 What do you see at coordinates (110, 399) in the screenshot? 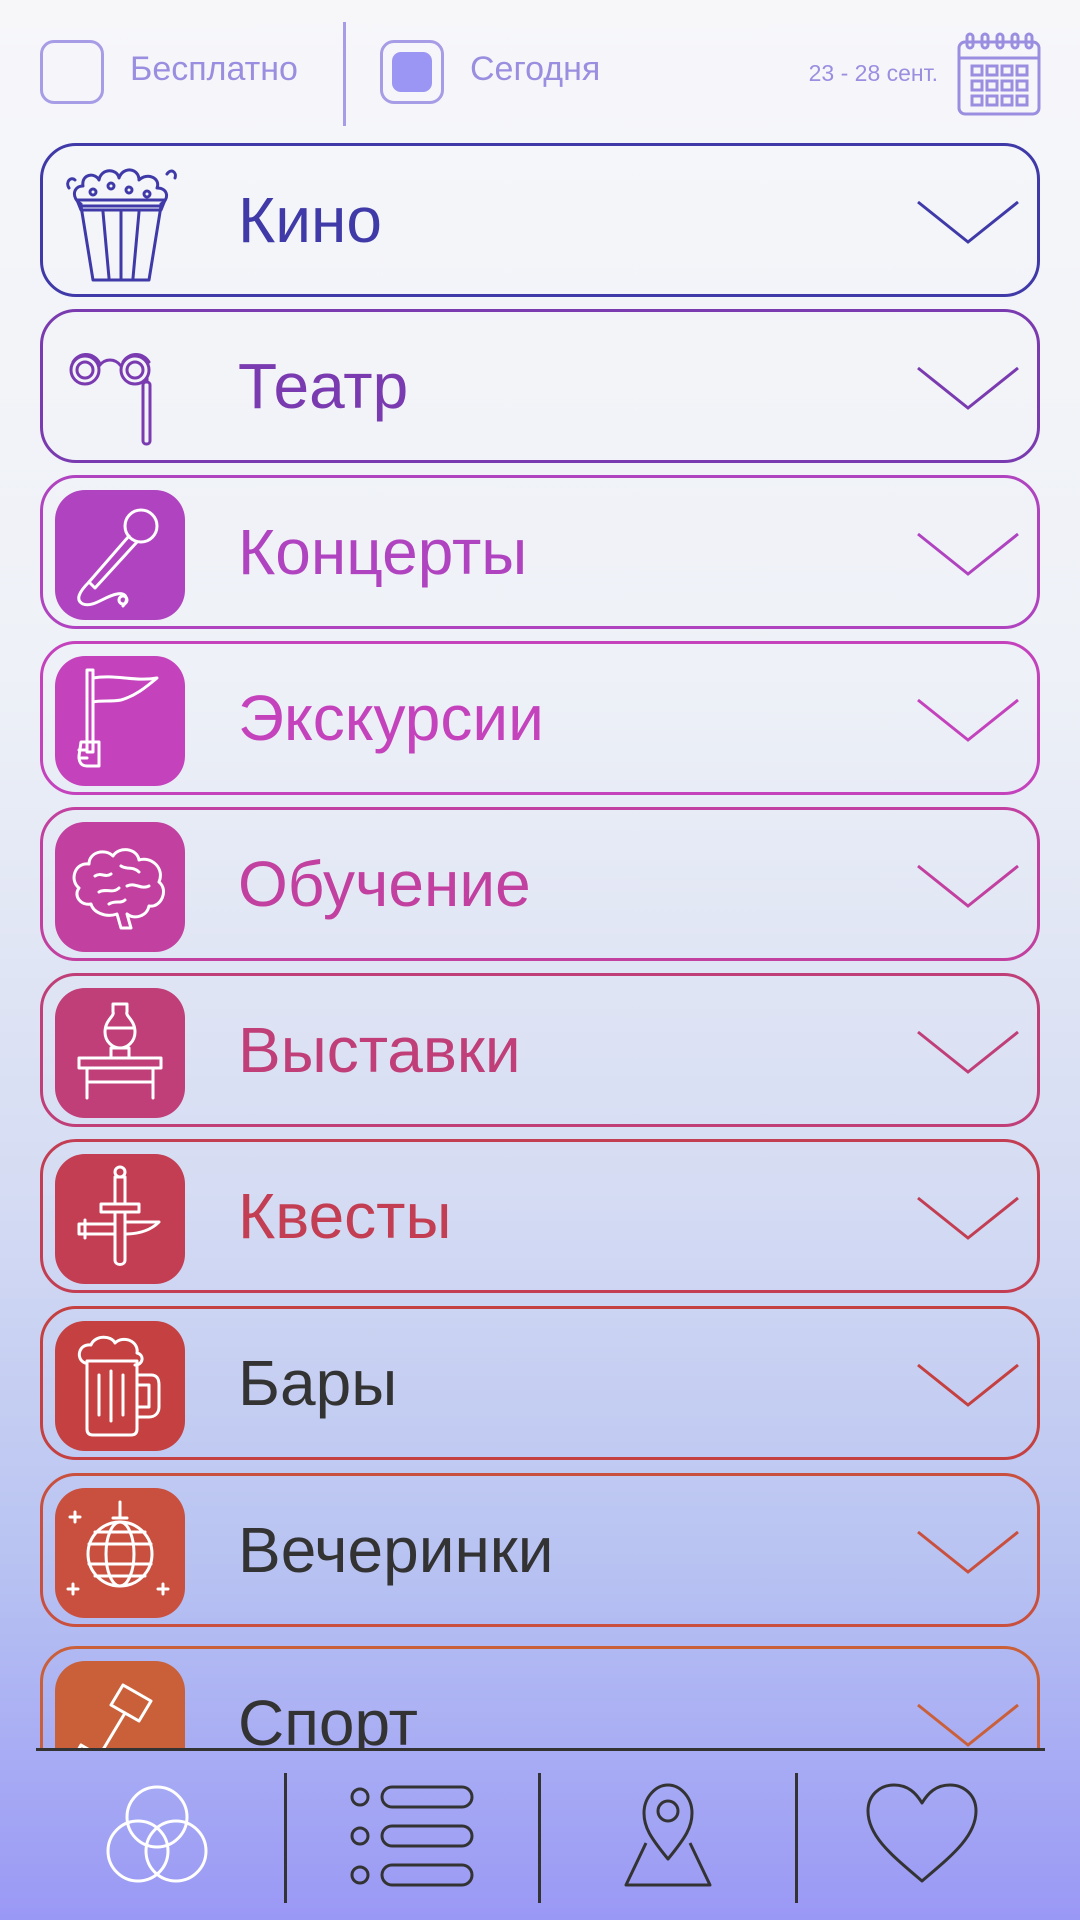
I see `opera-glasses-icon` at bounding box center [110, 399].